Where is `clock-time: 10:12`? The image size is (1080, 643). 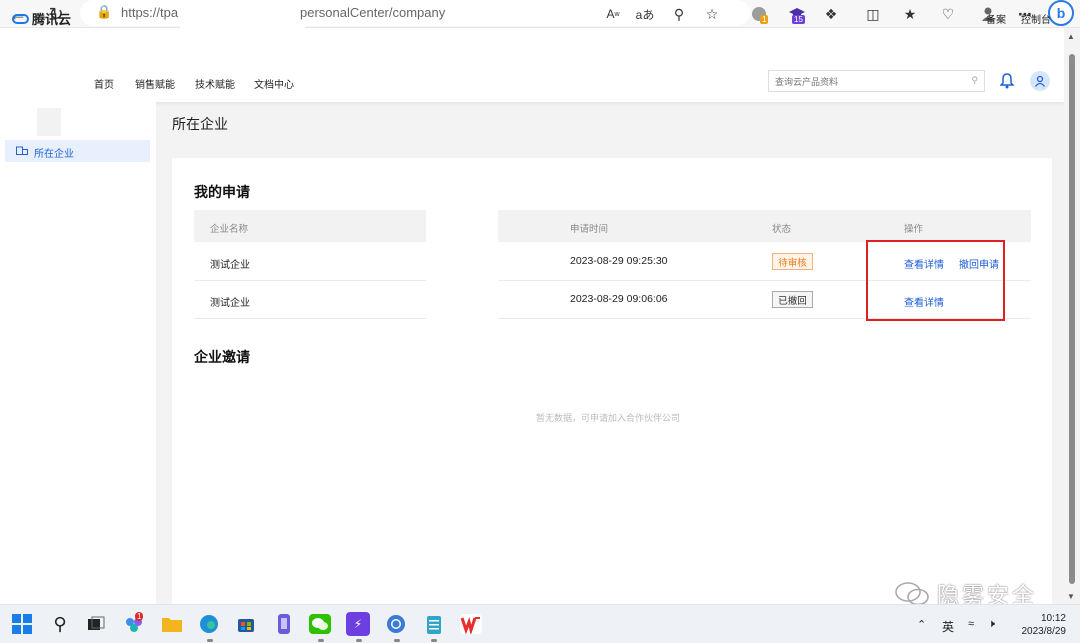
clock-time: 10:12 is located at coordinates (1053, 618).